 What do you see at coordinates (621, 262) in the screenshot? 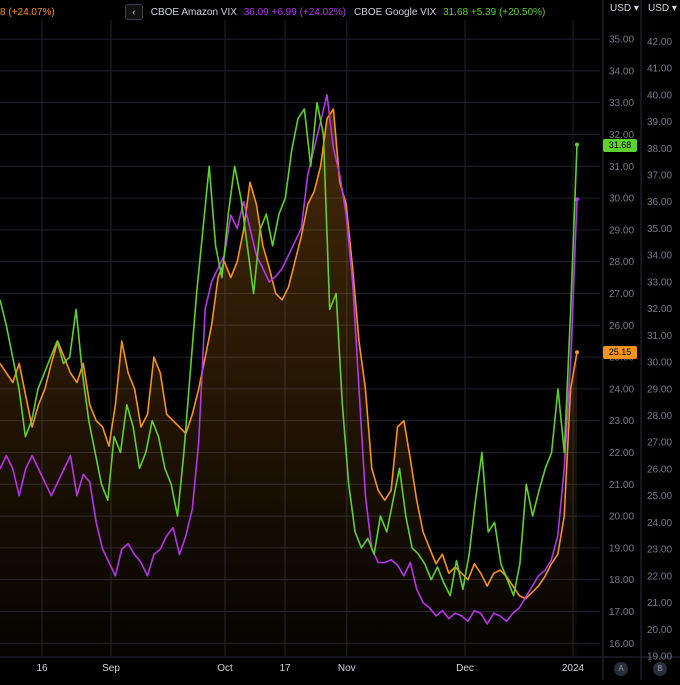
I see `left-axis-tick: 28.00` at bounding box center [621, 262].